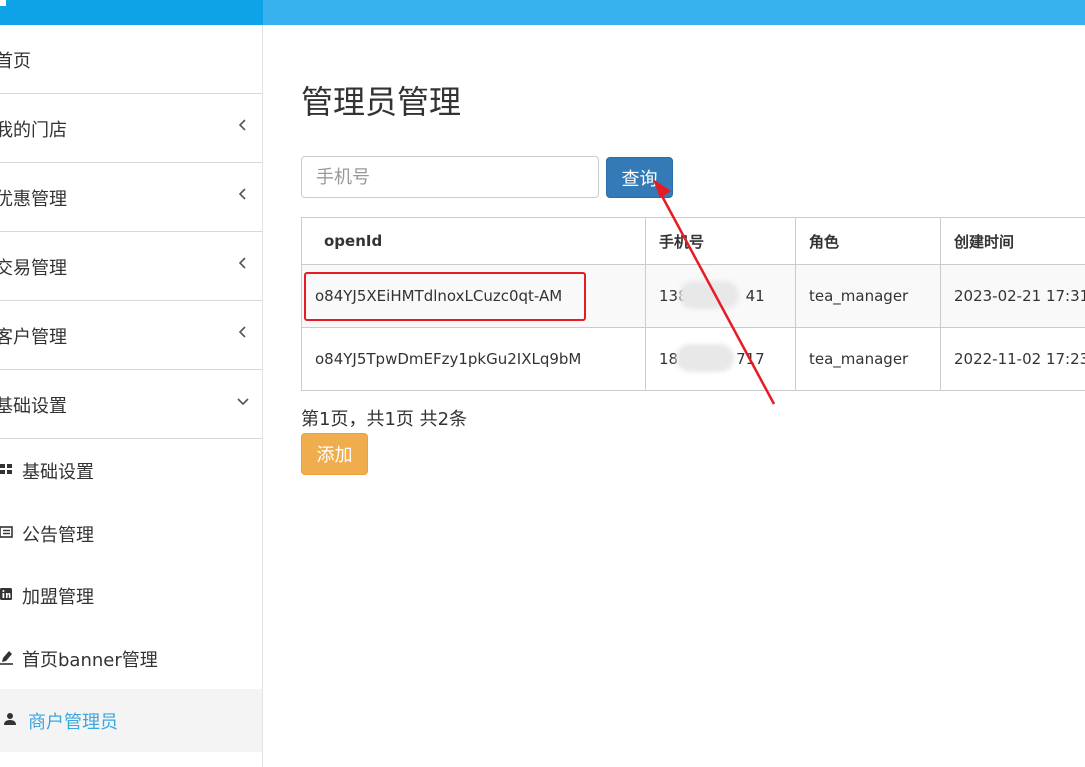 The image size is (1085, 767). Describe the element at coordinates (334, 454) in the screenshot. I see `add-button: 添加` at that location.